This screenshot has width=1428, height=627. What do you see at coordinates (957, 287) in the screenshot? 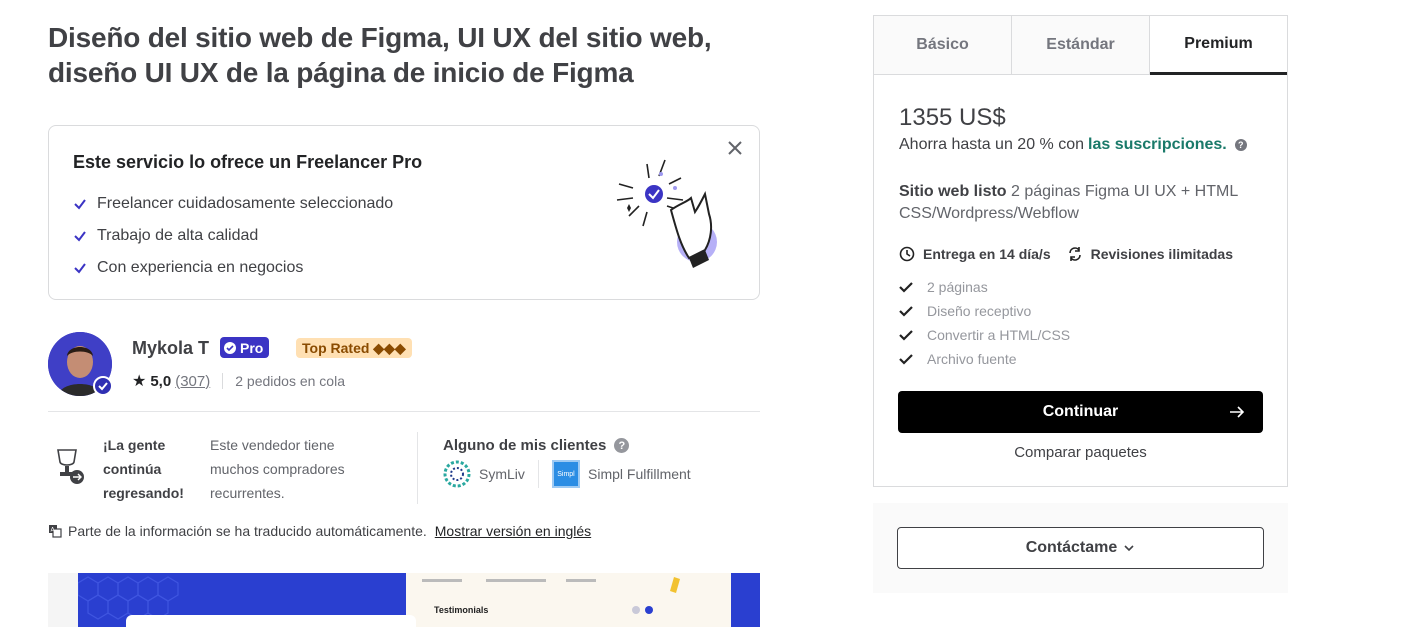
I see `feature-label: 2 páginas` at bounding box center [957, 287].